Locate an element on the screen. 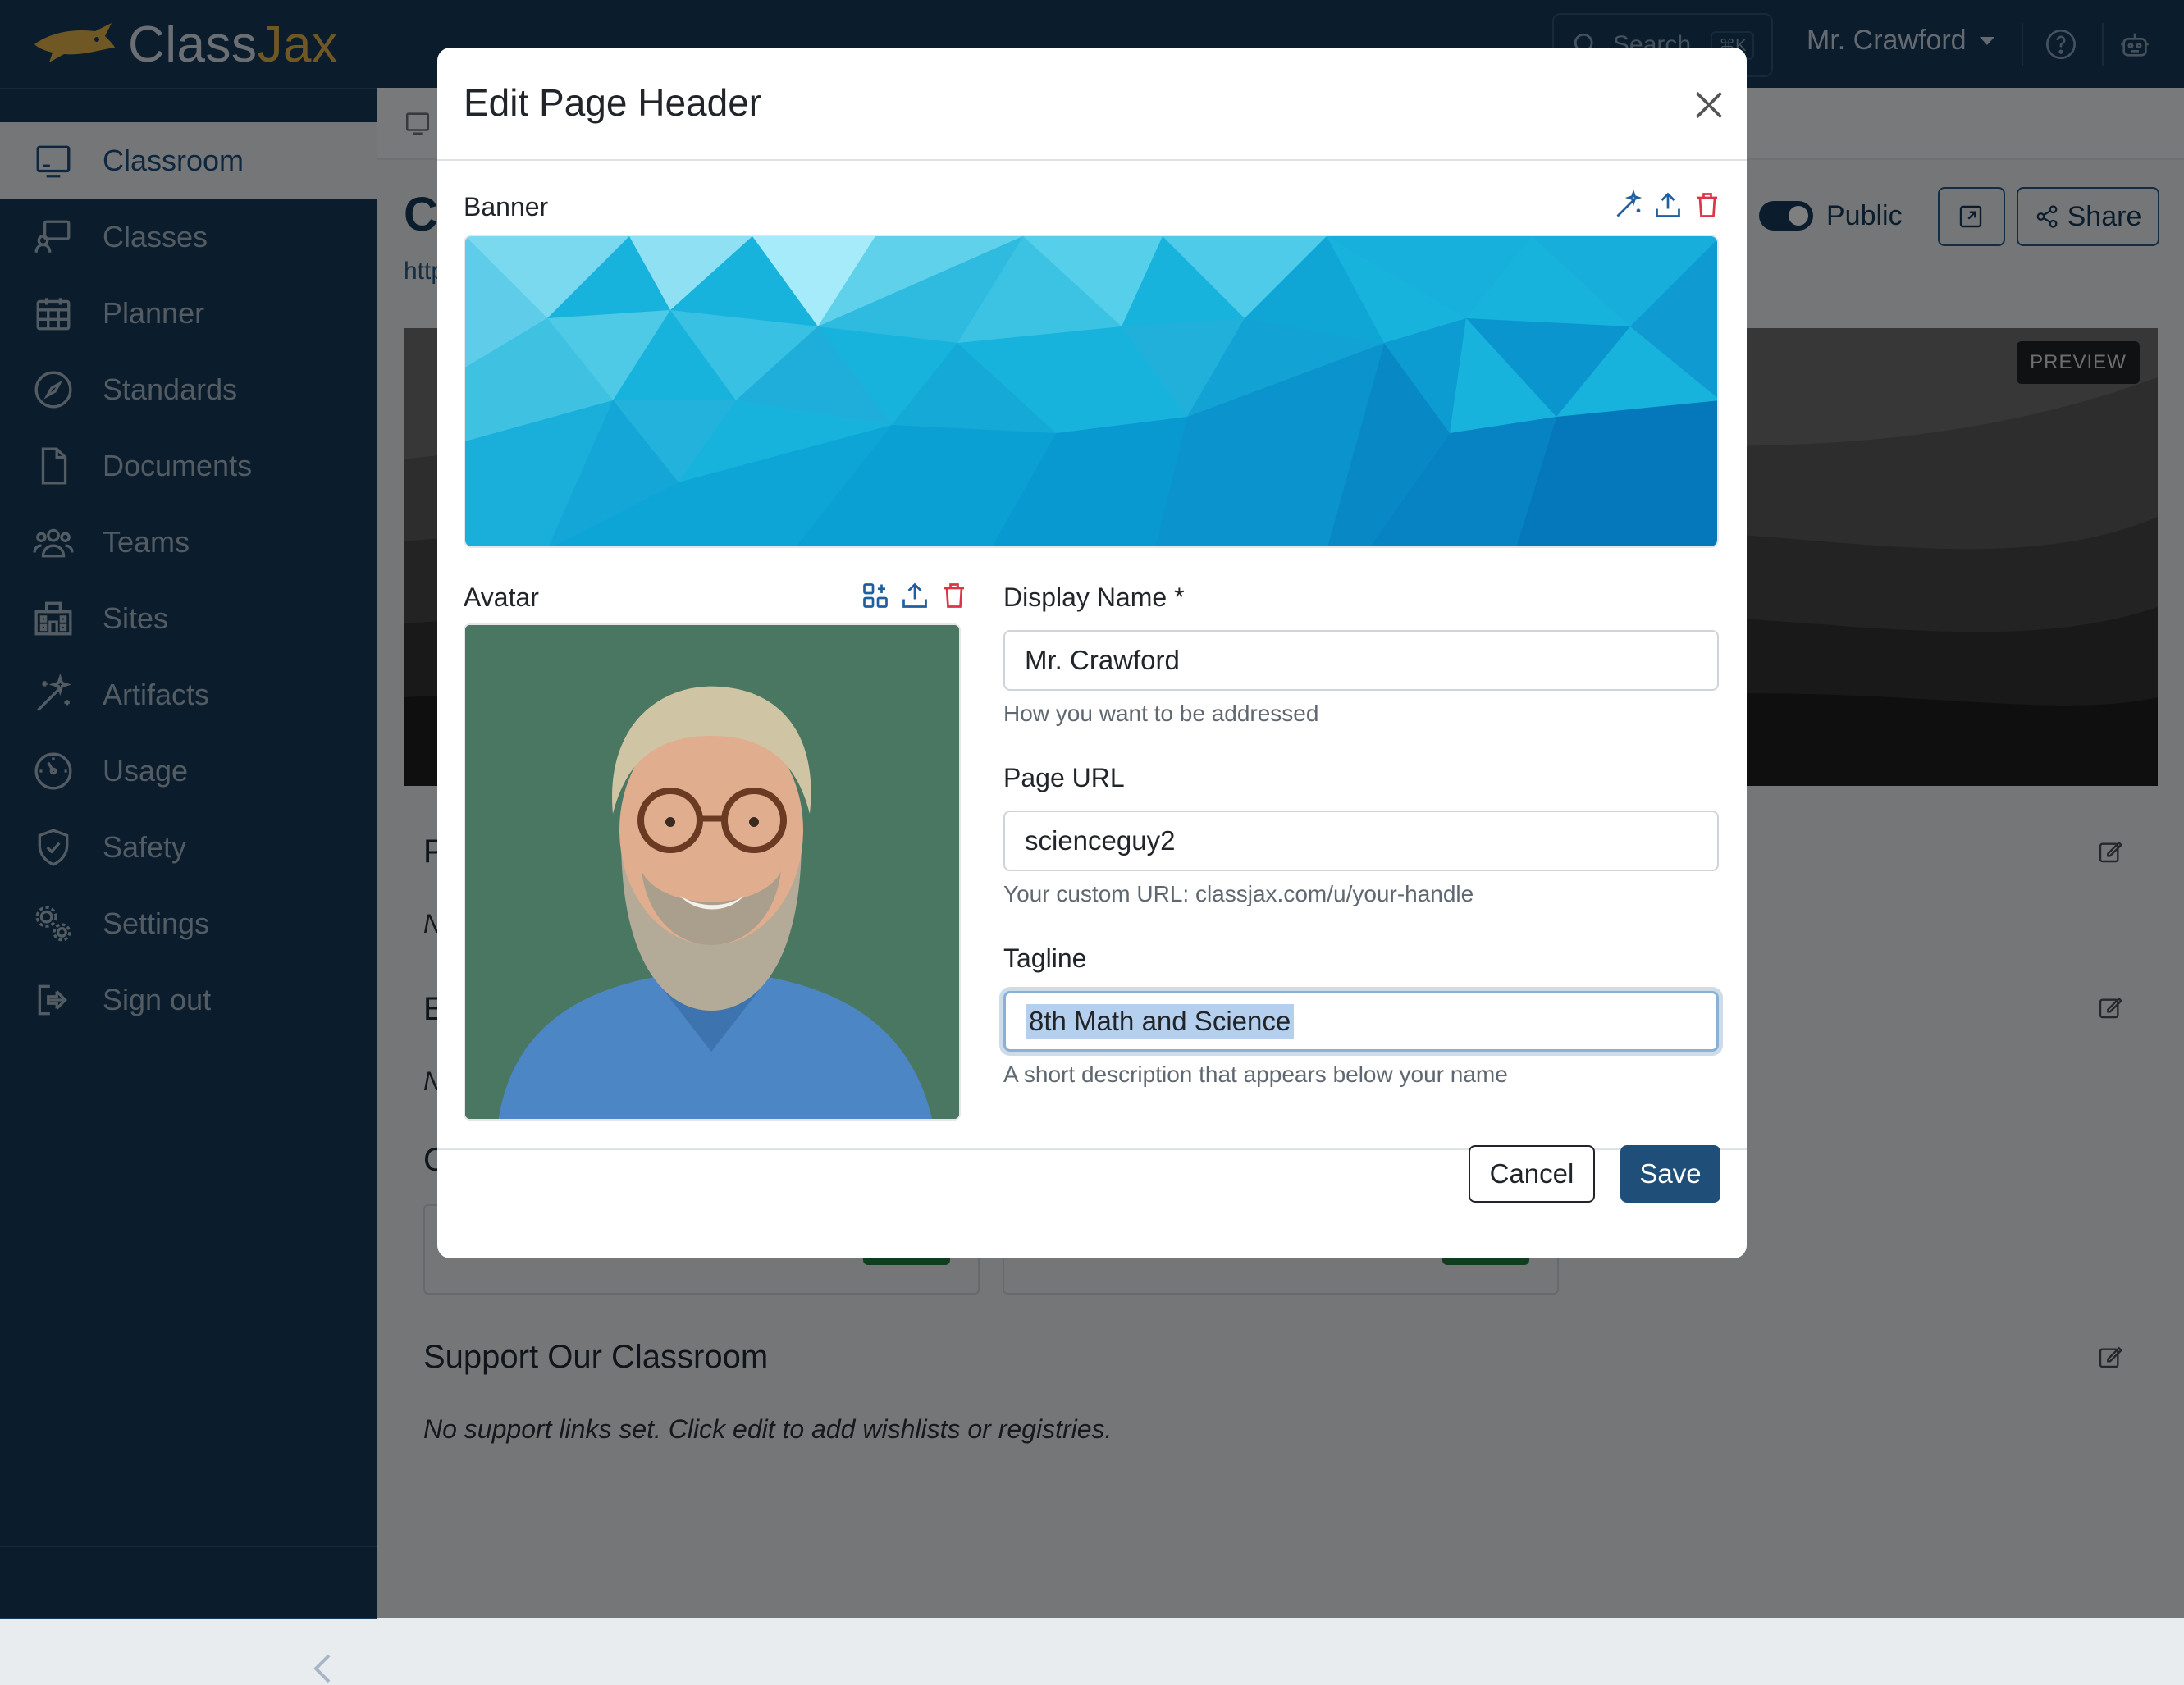 This screenshot has width=2184, height=1685. tagline-input: 8th Math and Science is located at coordinates (1361, 1021).